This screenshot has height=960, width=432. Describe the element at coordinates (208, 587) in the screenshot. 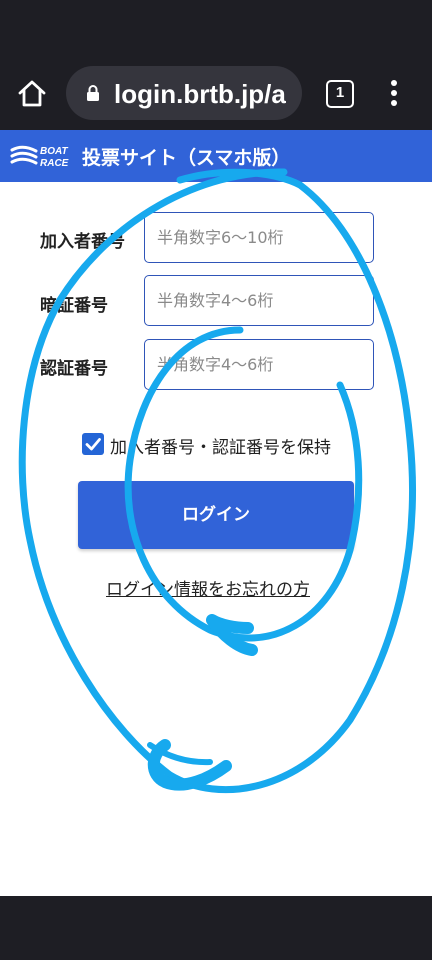

I see `forgot-login-link: ログイン情報をお忘れの方` at that location.